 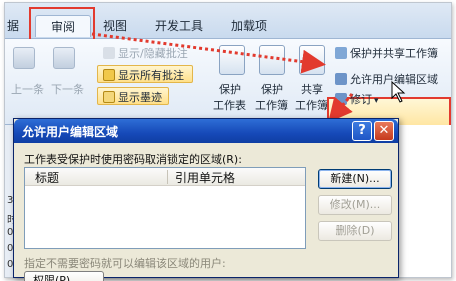 What do you see at coordinates (341, 108) in the screenshot?
I see `arrow-to-dialog` at bounding box center [341, 108].